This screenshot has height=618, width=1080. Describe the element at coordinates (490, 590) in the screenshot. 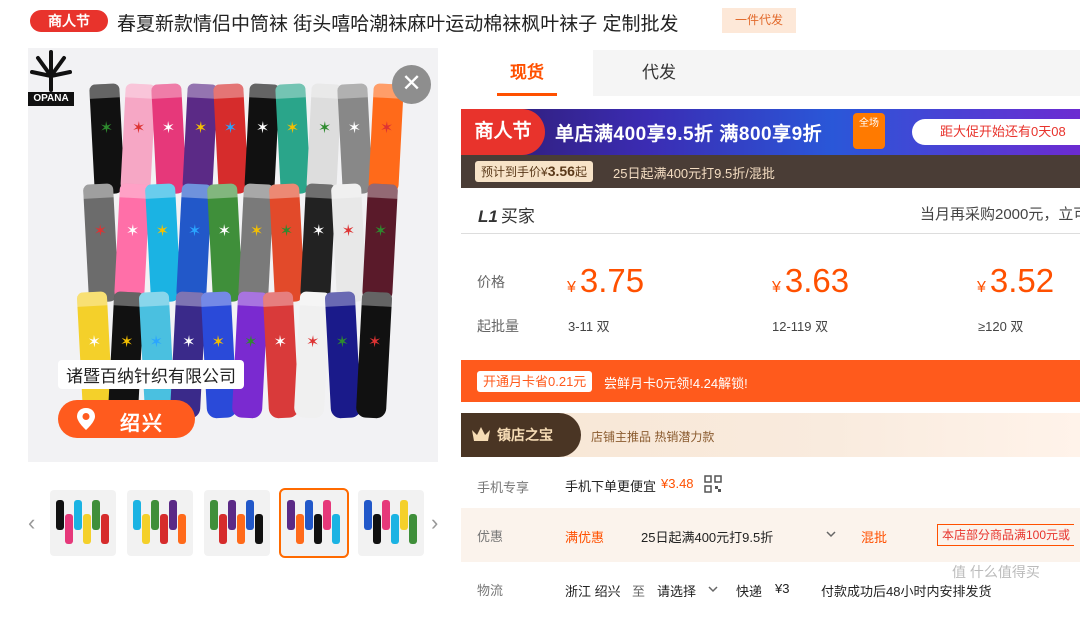

I see `logistics-label: 物流` at that location.